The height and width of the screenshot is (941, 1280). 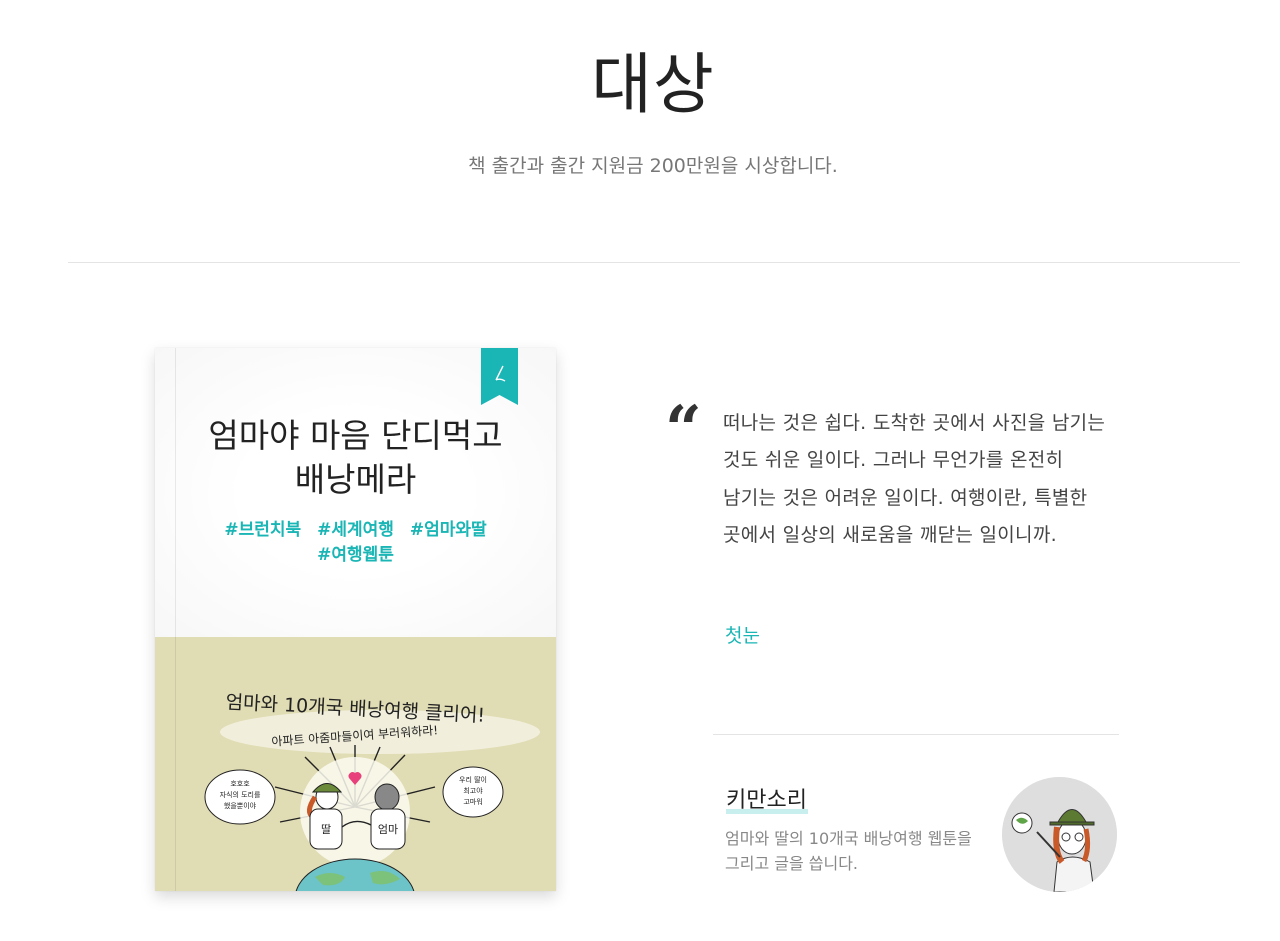 I want to click on book-tag: #여행웹툰, so click(x=355, y=555).